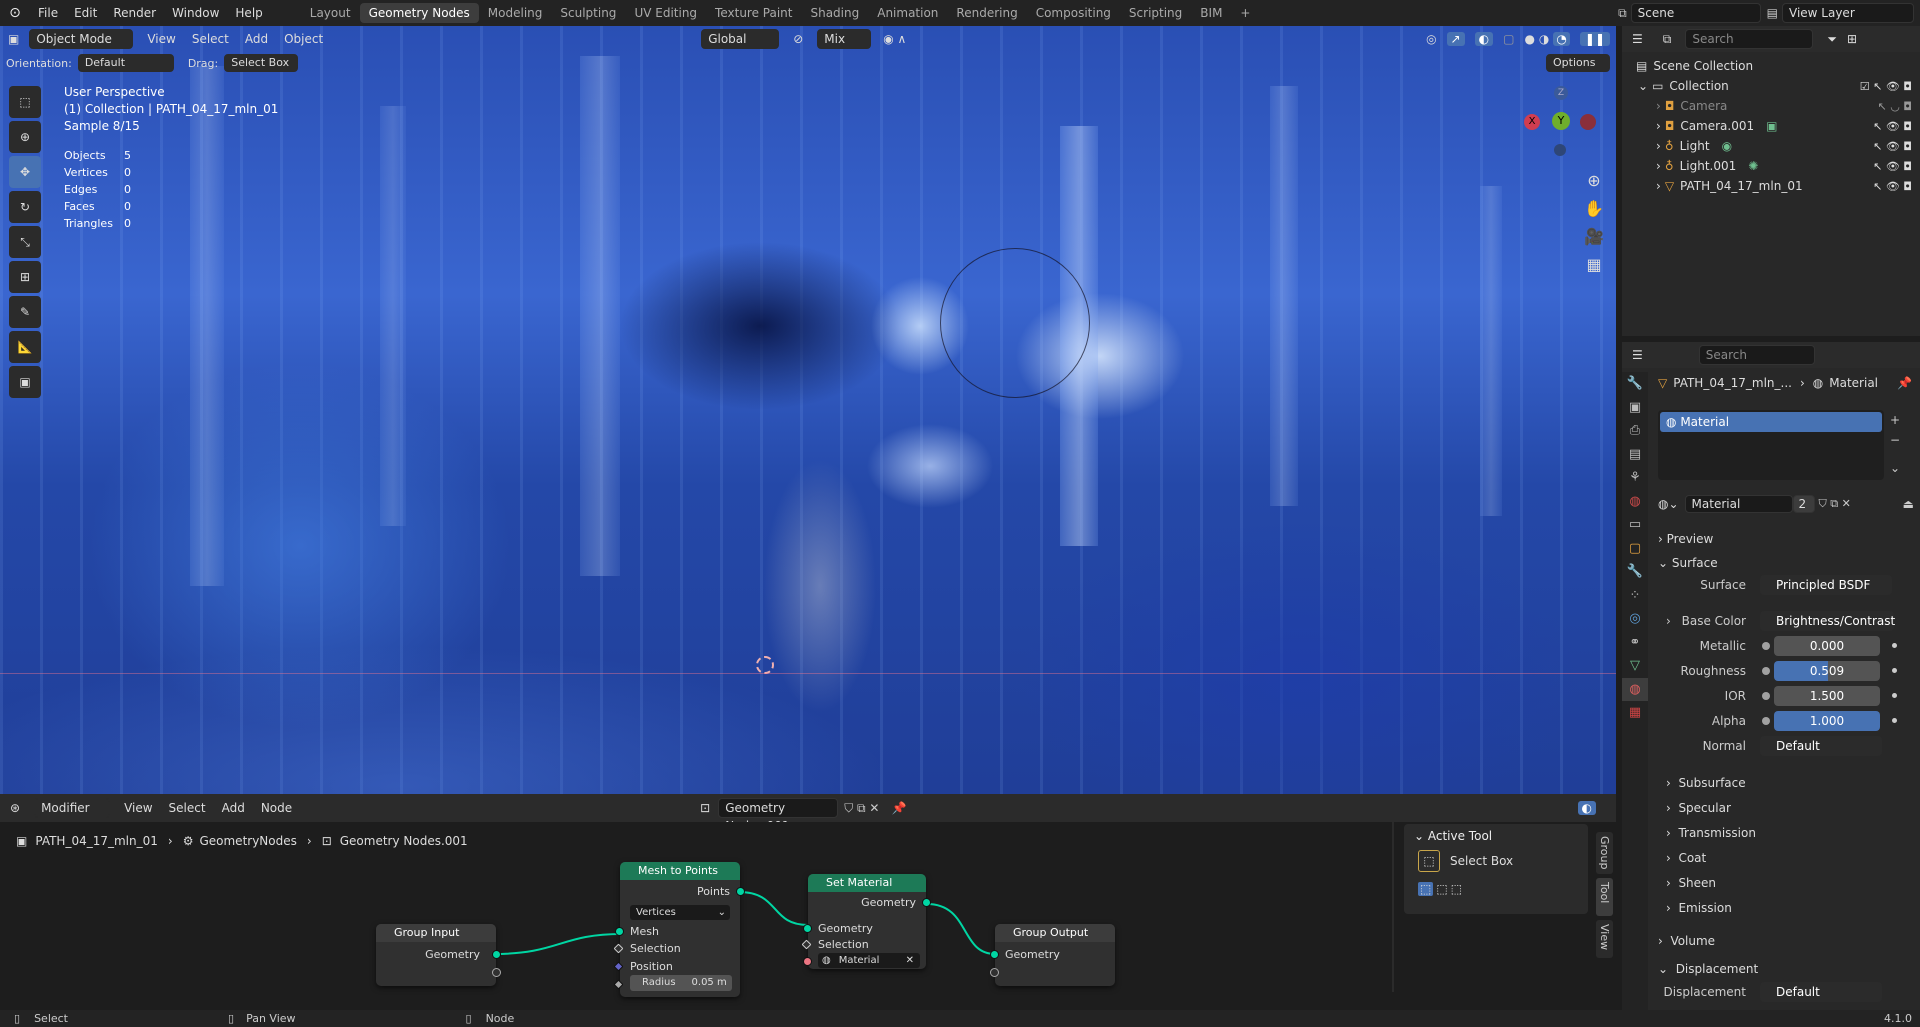  What do you see at coordinates (1604, 939) in the screenshot?
I see `sidebar-tab-view: View` at bounding box center [1604, 939].